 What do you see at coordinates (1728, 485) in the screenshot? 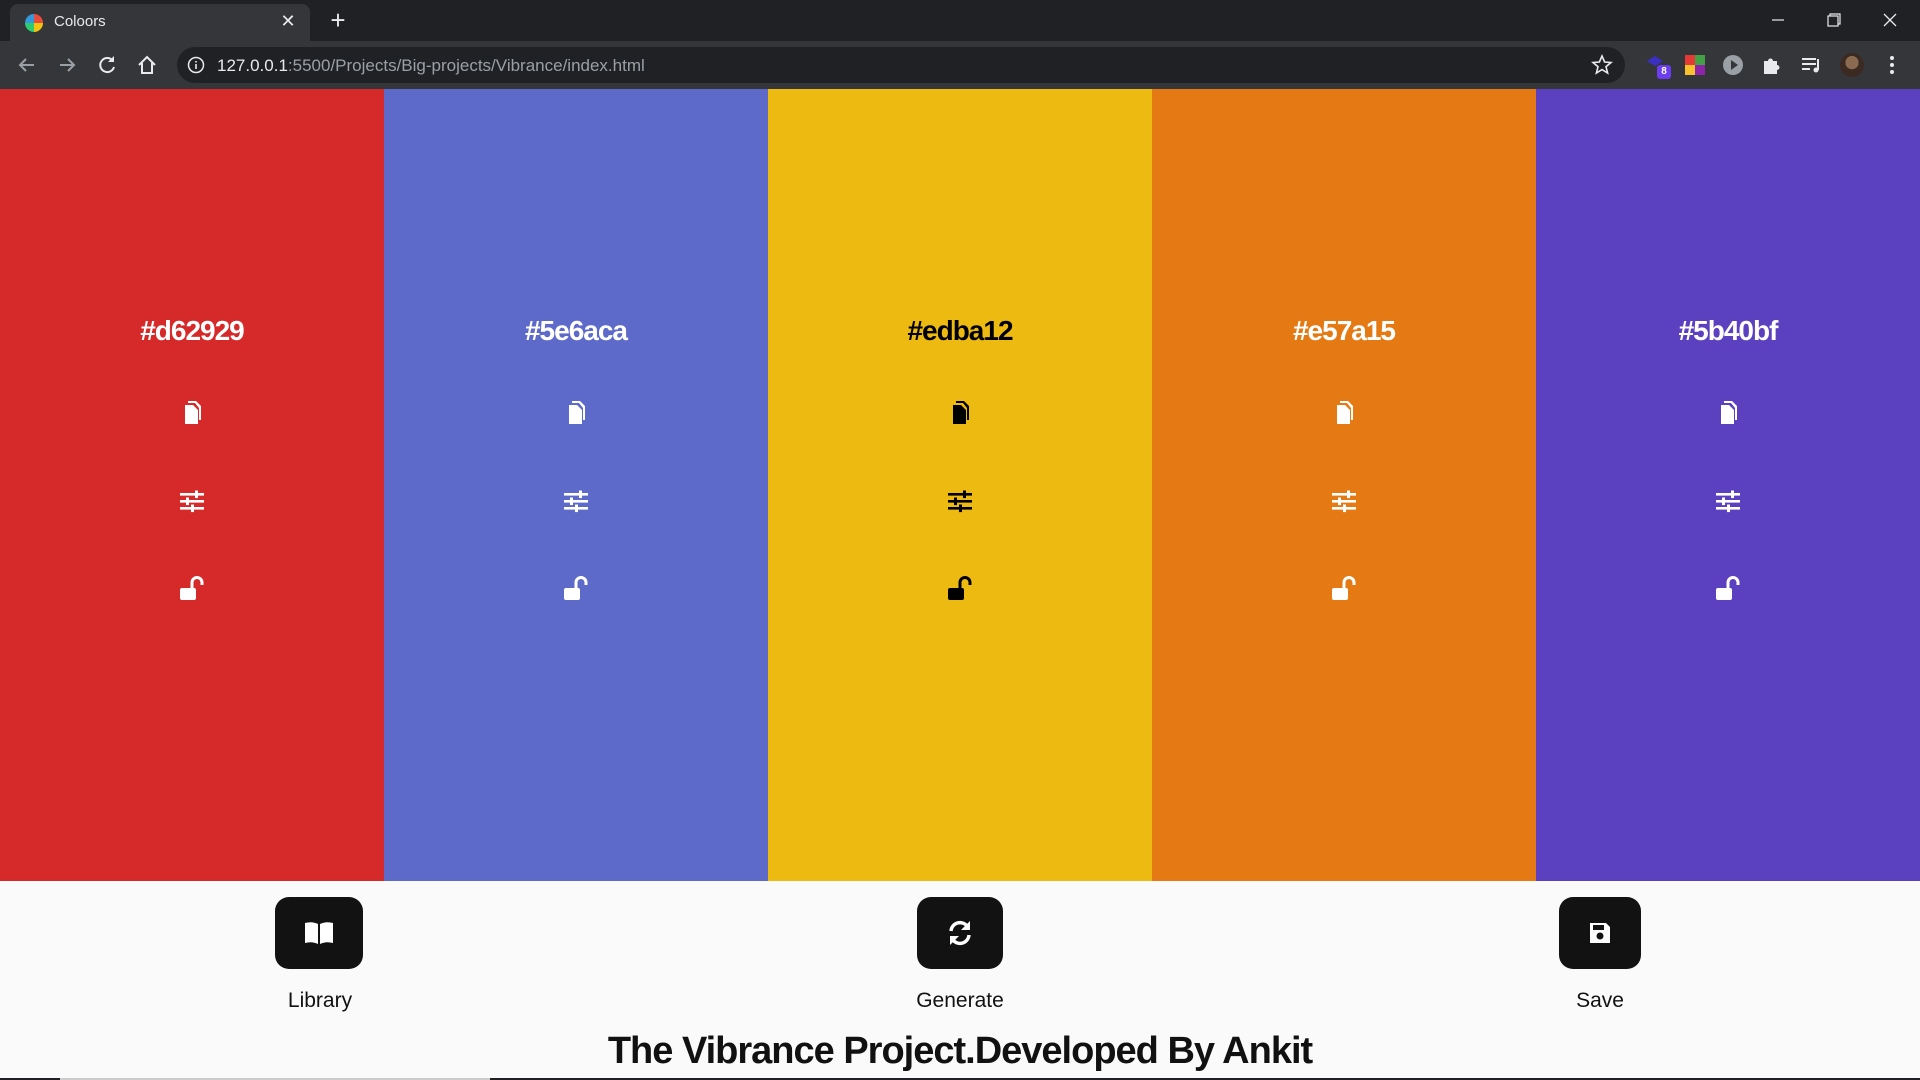
I see `color-swatch-5: #5b40bf` at bounding box center [1728, 485].